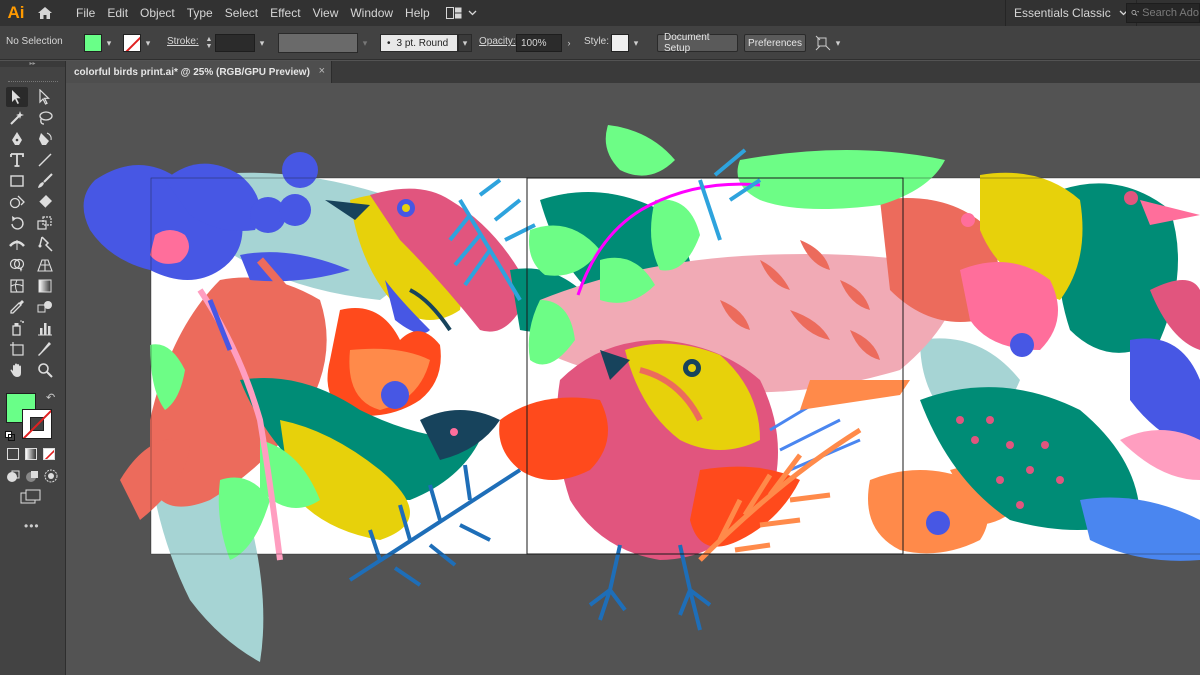  I want to click on variable-width-profile: ▾, so click(325, 43).